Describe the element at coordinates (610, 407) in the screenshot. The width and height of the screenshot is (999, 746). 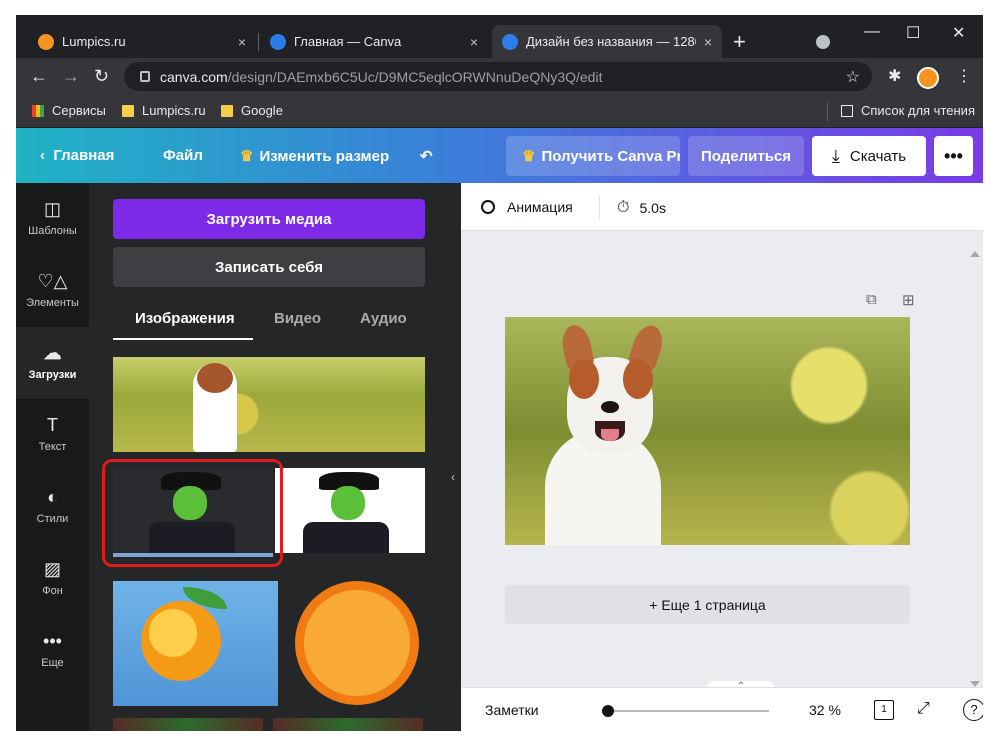
I see `dog-nose-shape` at that location.